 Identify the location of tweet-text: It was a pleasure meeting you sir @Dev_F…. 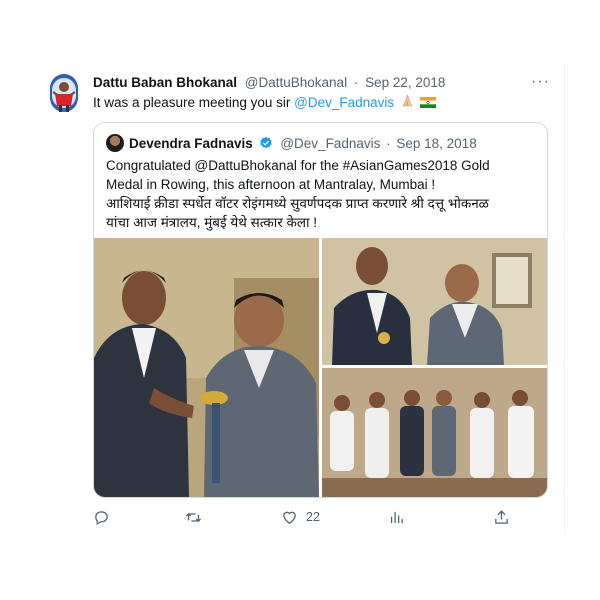
(264, 103).